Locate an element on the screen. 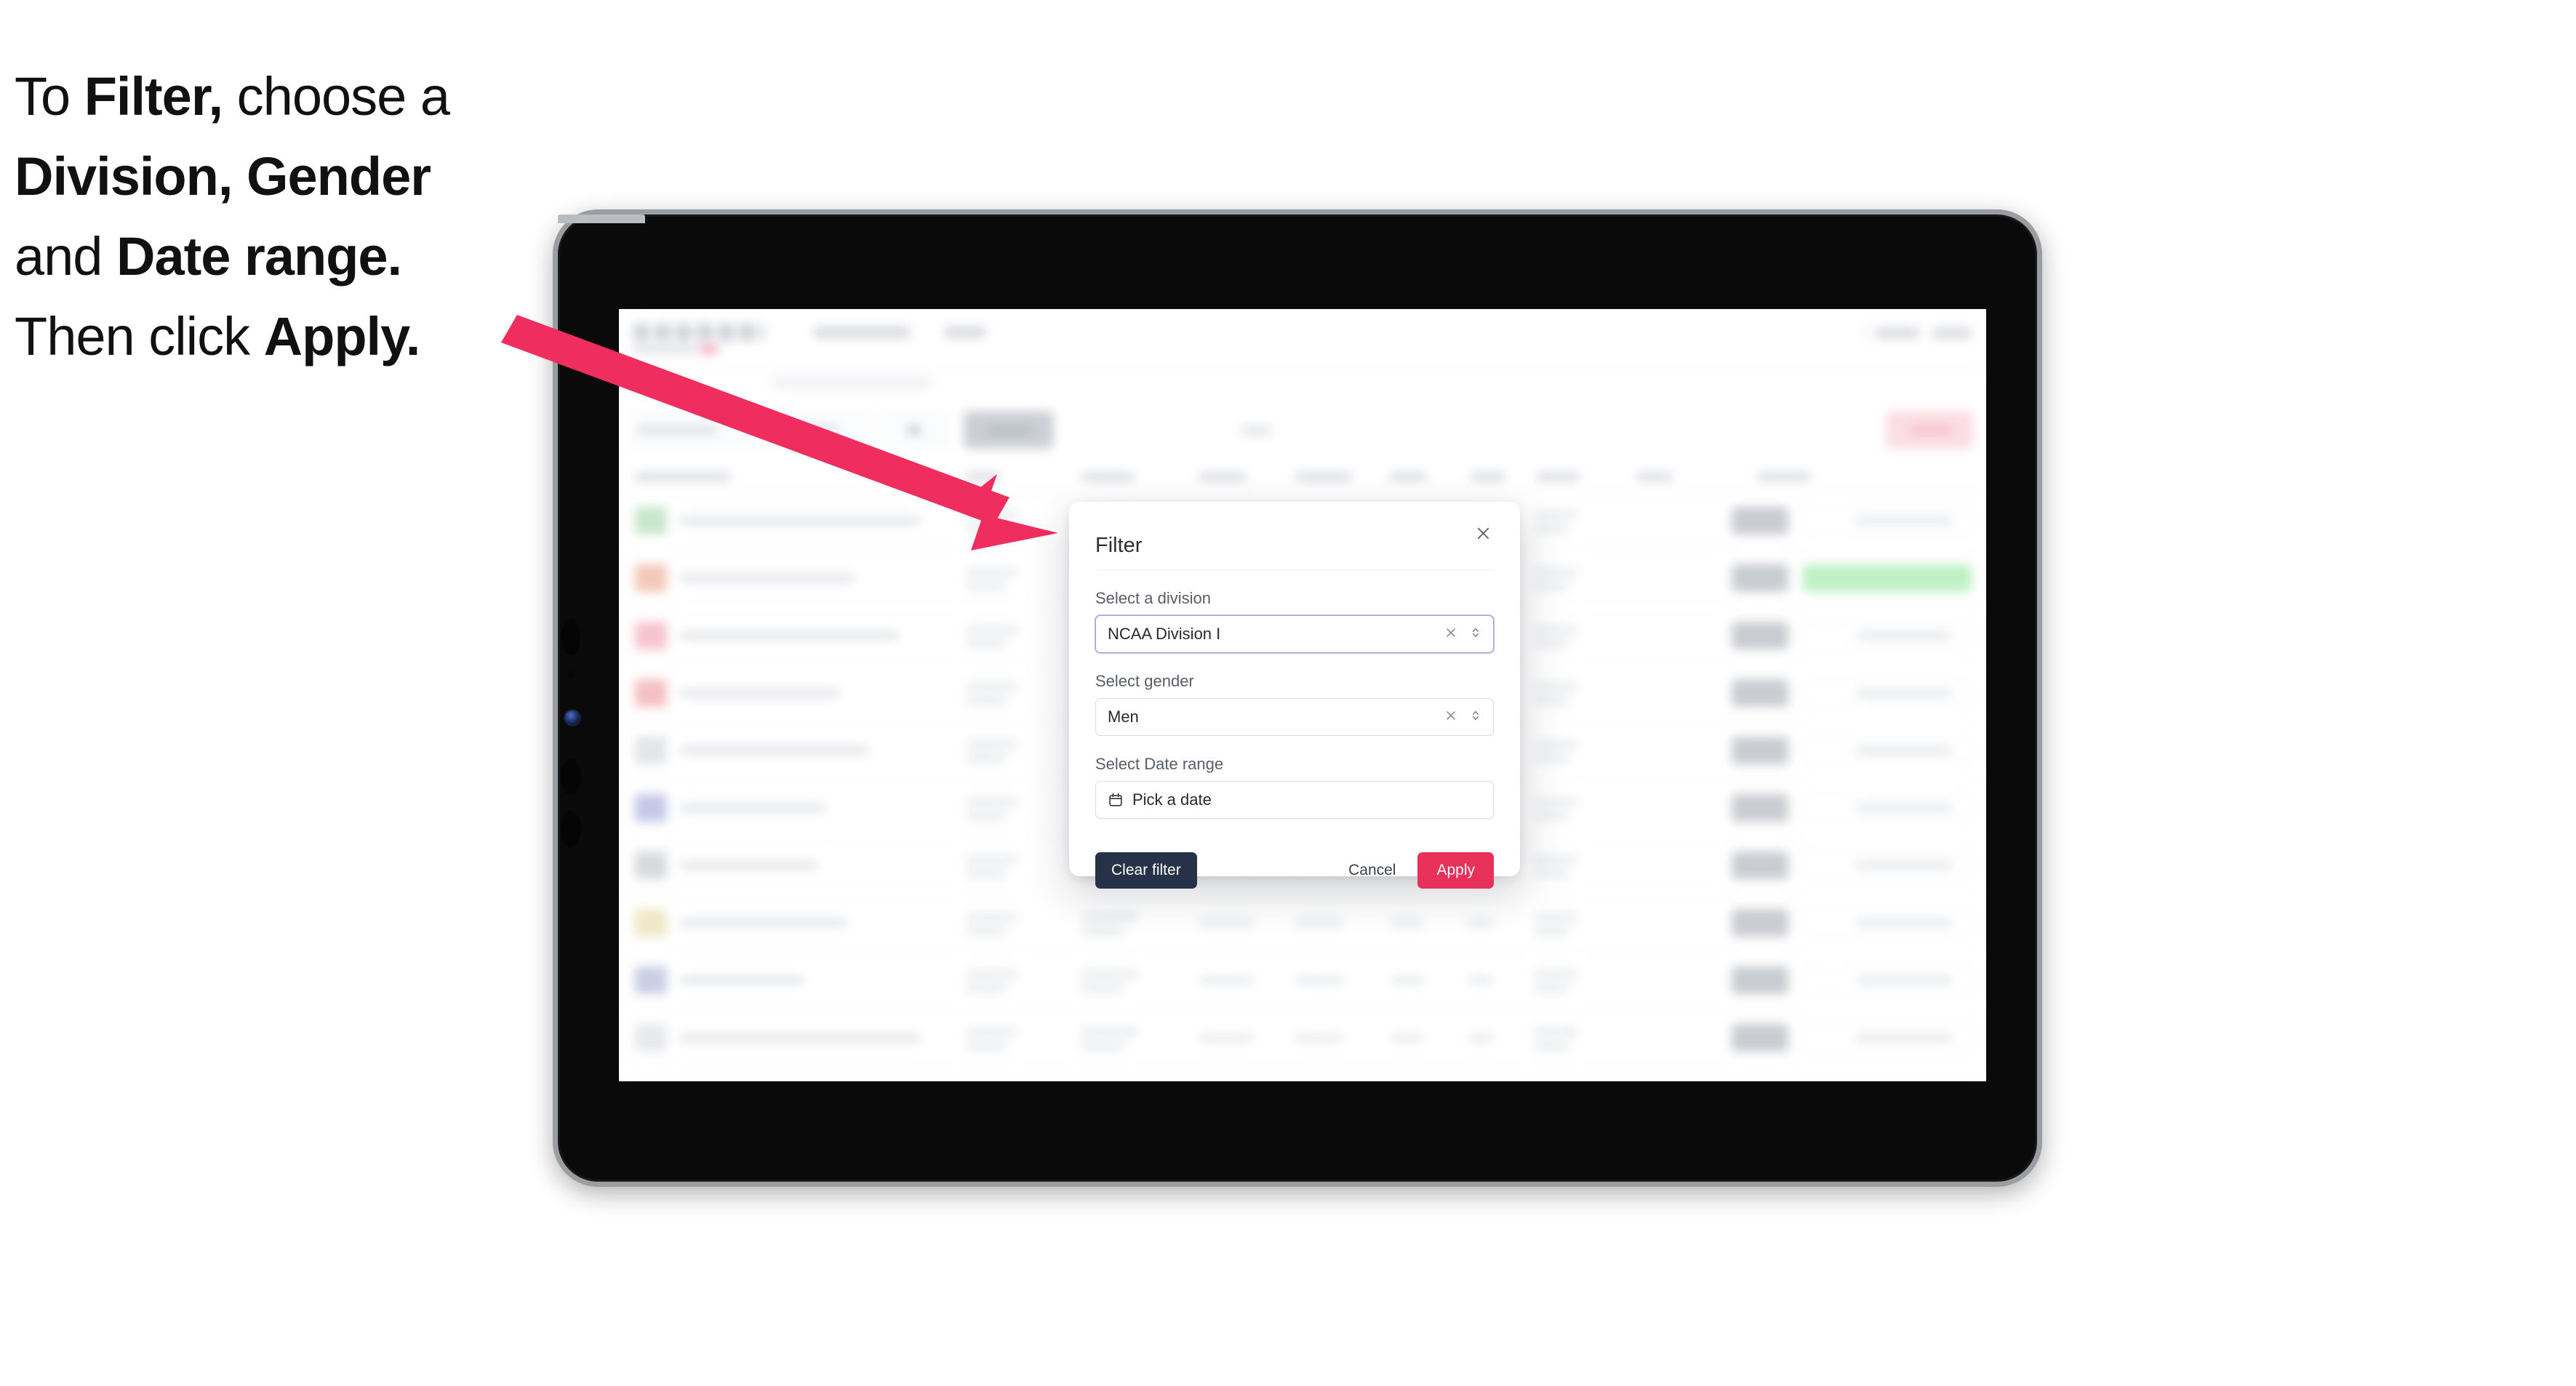  apply-button: Apply is located at coordinates (1455, 871).